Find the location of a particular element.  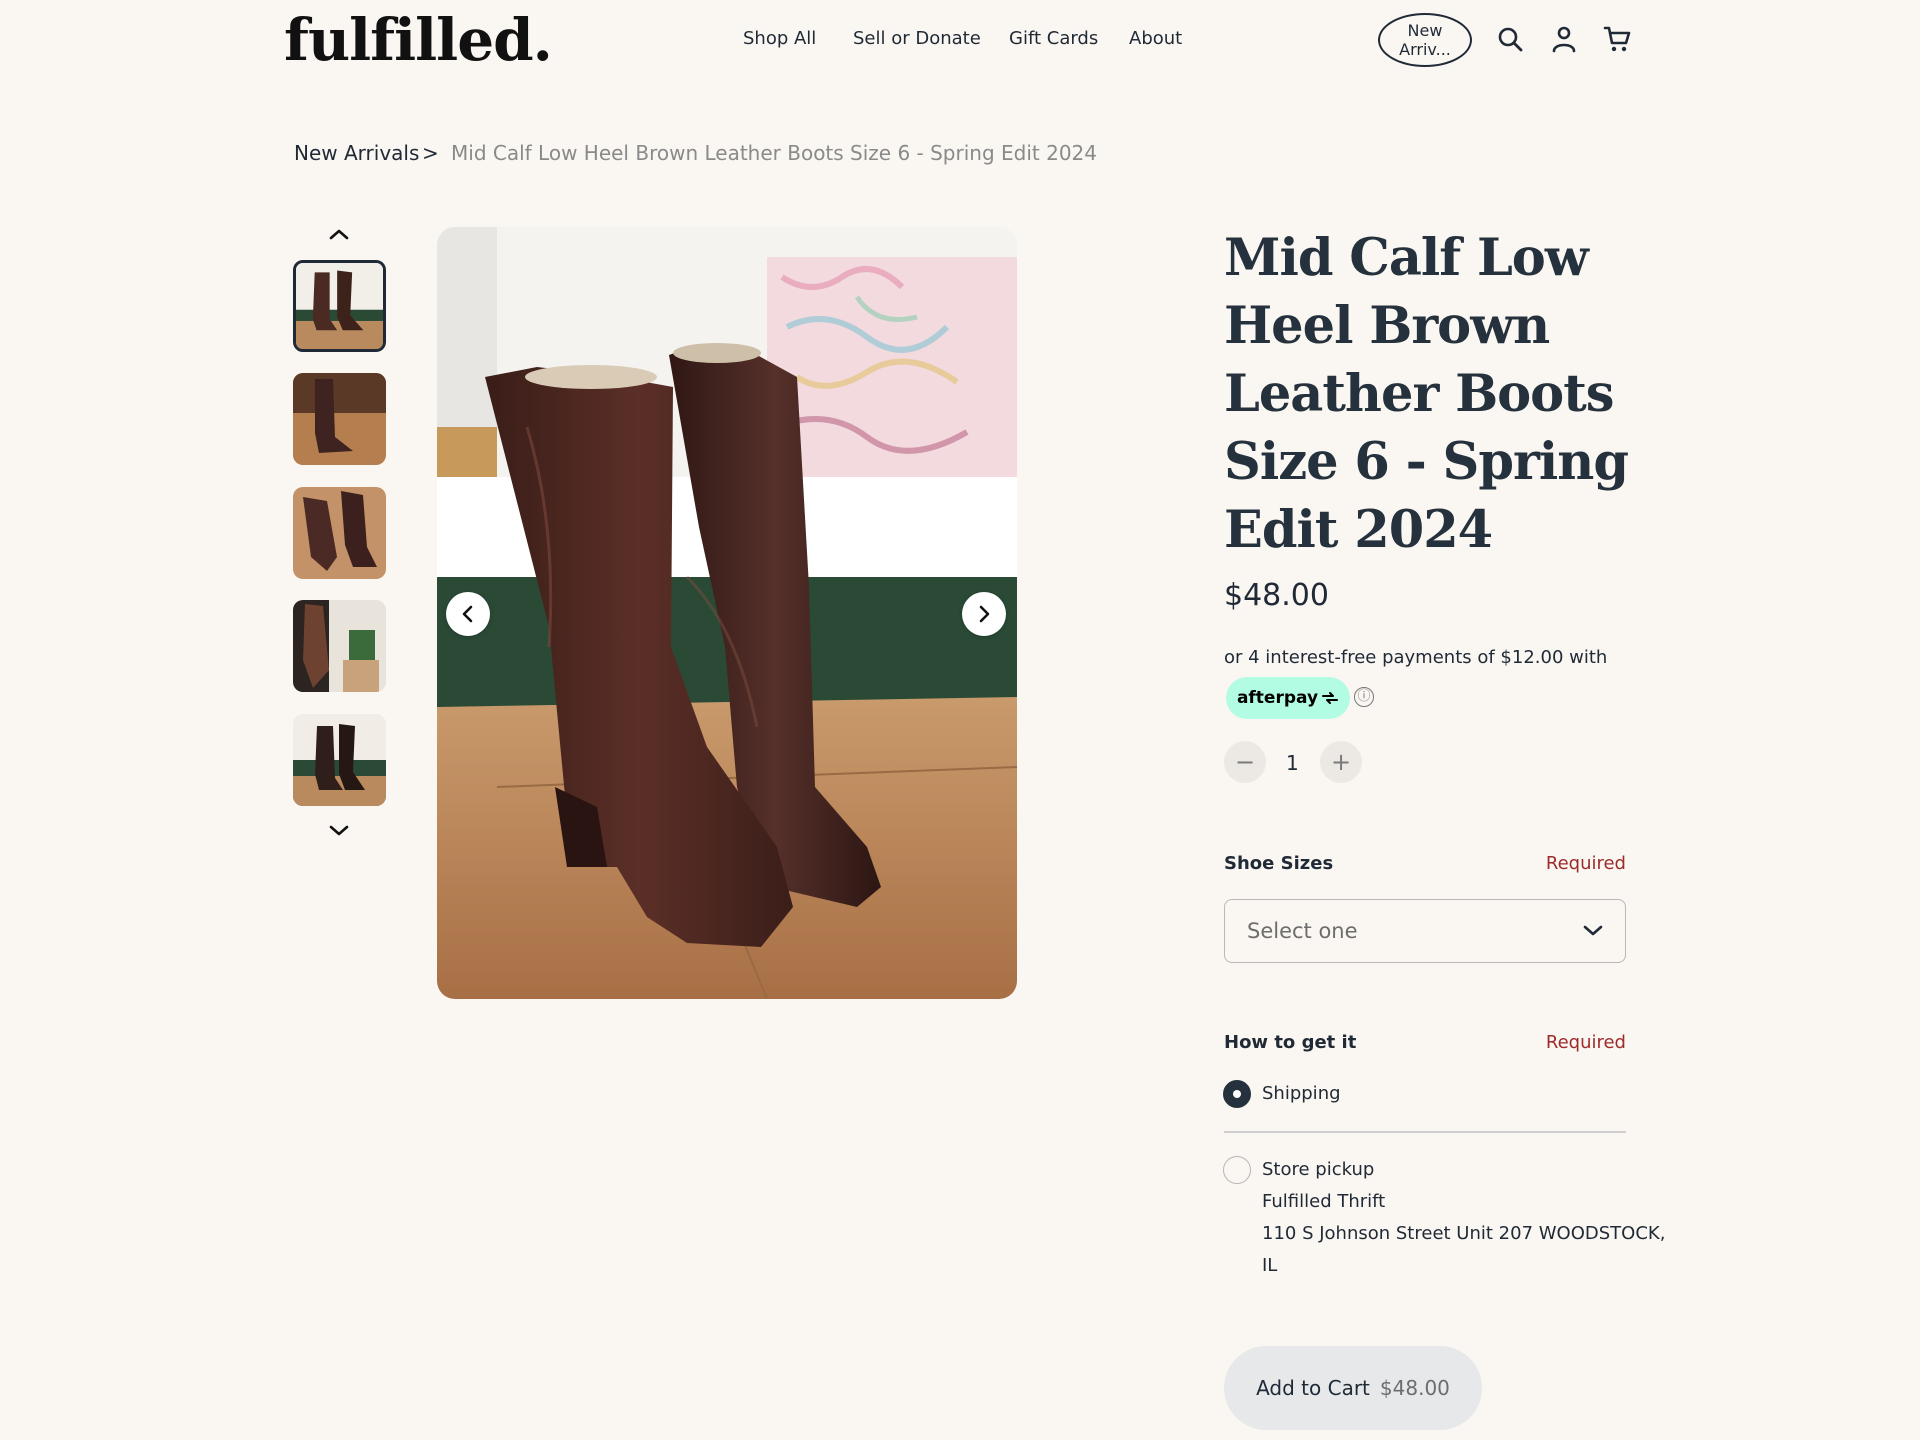

add-to-cart-button: Add to Cart $48.00 is located at coordinates (1353, 1388).